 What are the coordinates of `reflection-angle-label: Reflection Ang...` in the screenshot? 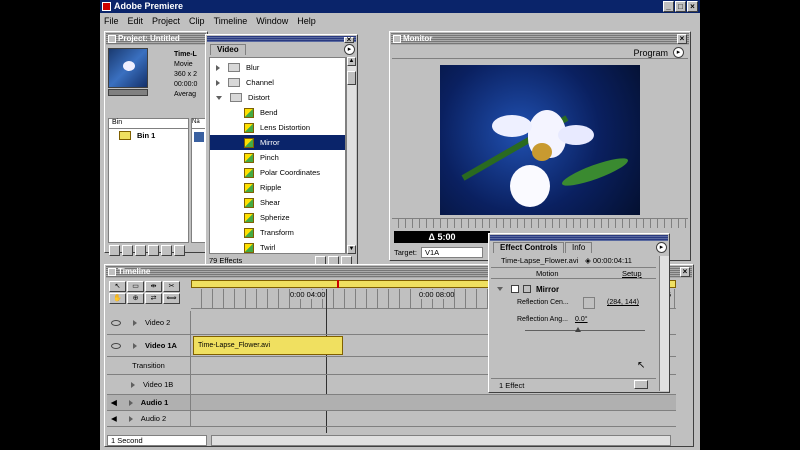 It's located at (542, 319).